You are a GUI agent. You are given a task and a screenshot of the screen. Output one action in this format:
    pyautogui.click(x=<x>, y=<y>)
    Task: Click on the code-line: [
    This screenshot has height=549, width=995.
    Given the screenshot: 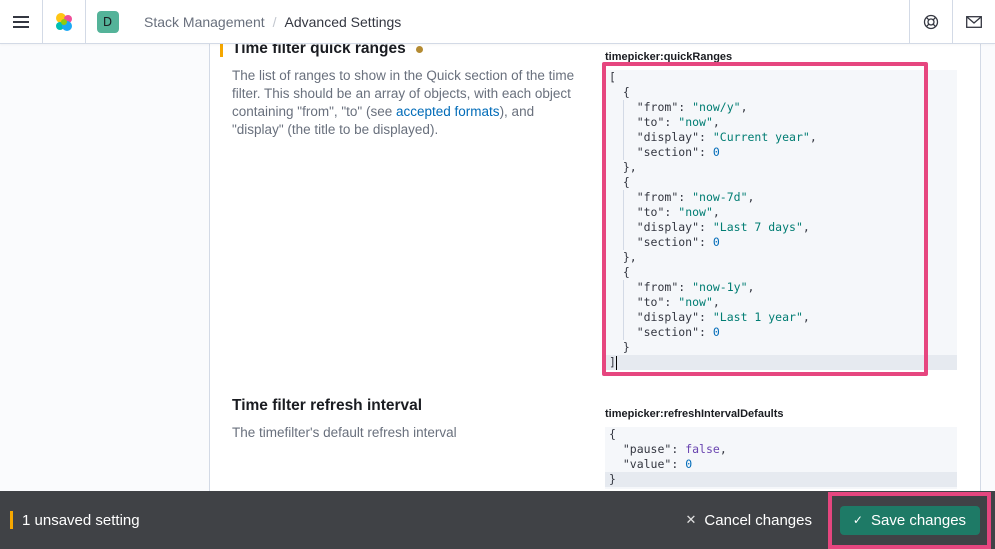 What is the action you would take?
    pyautogui.click(x=612, y=77)
    